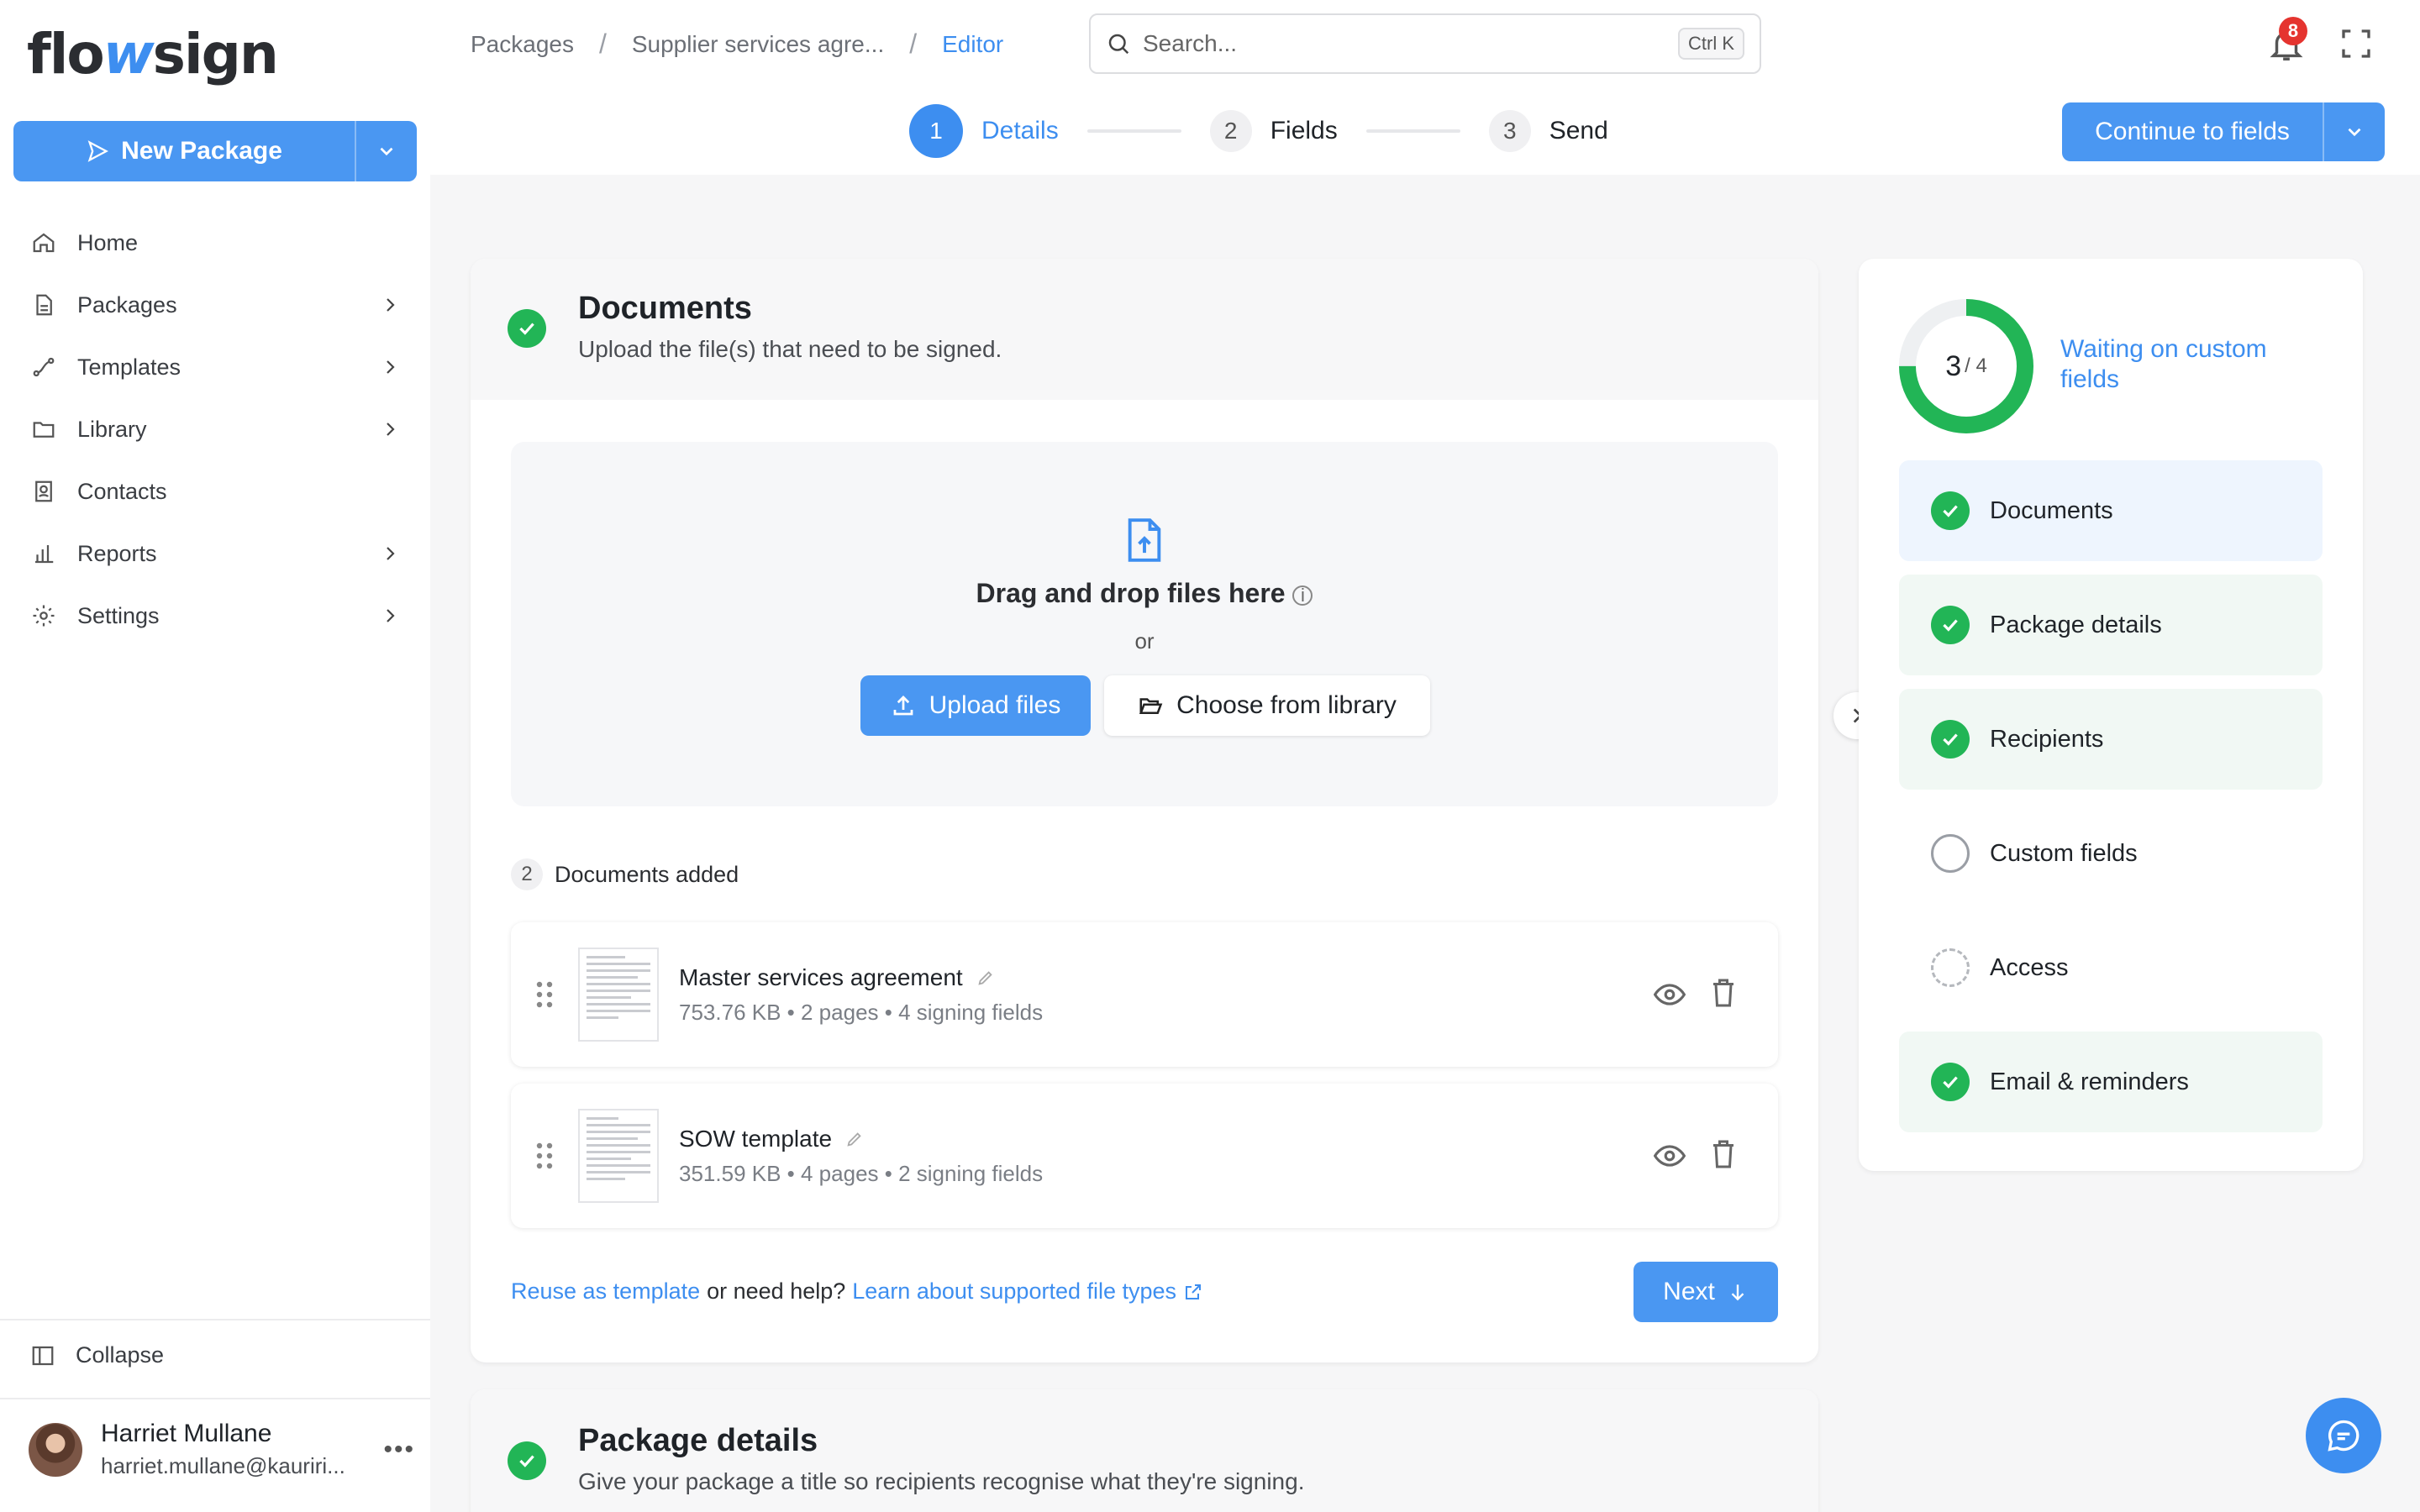 This screenshot has height=1512, width=2420. Describe the element at coordinates (2089, 1081) in the screenshot. I see `progress-item-label: Email & reminders` at that location.